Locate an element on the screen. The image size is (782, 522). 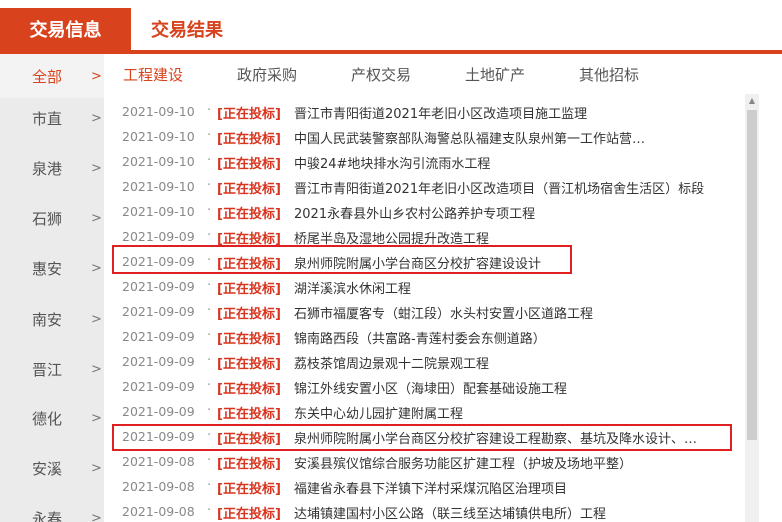
category-land-mining: 土地矿产 is located at coordinates (495, 74).